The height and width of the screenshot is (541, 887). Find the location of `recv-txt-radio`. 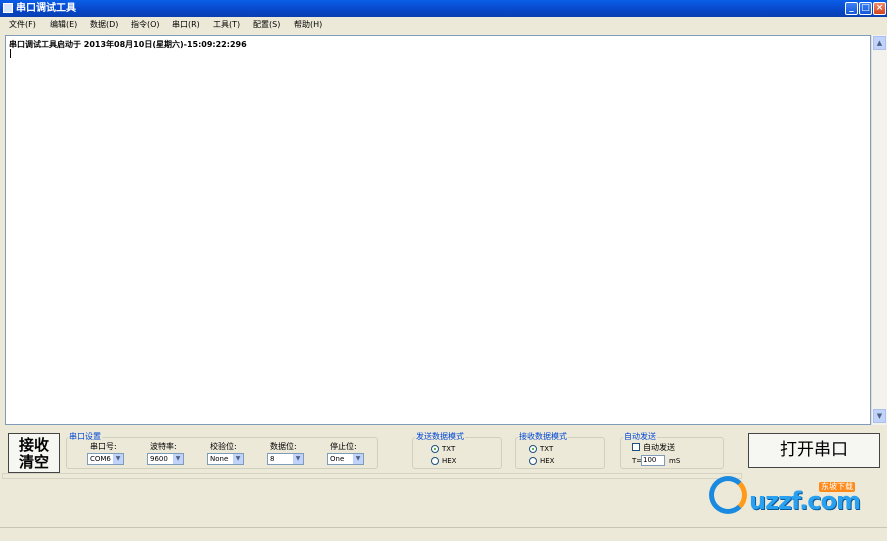

recv-txt-radio is located at coordinates (533, 449).